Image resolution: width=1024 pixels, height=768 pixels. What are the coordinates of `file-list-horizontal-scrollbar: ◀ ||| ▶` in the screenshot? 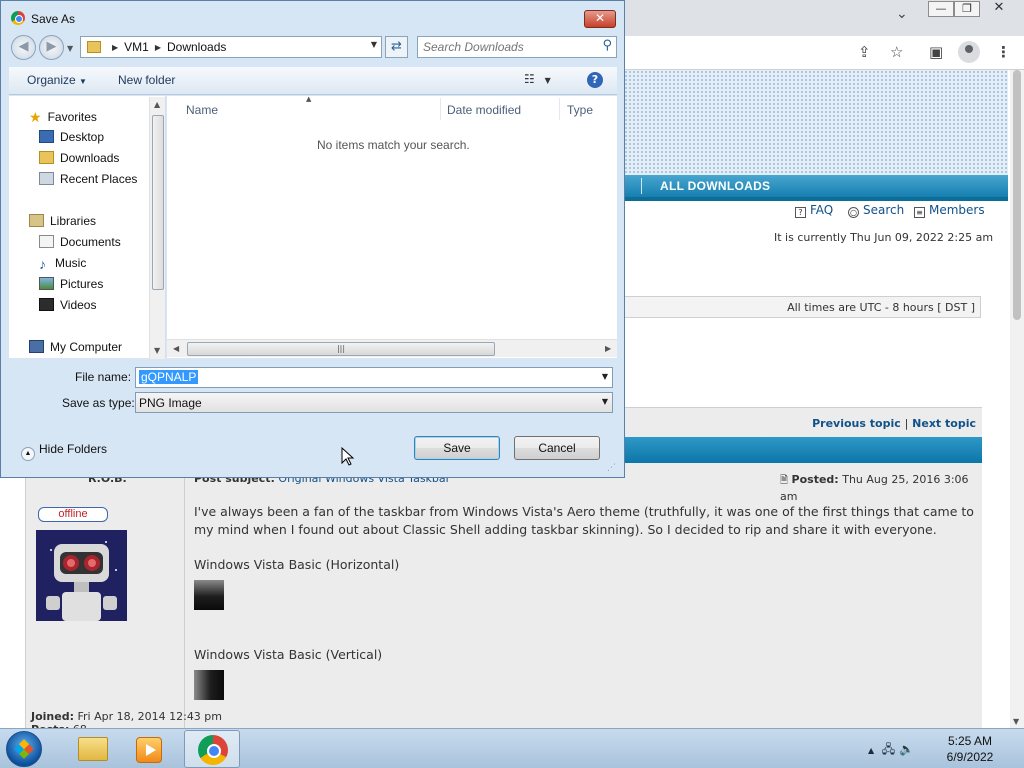 It's located at (392, 348).